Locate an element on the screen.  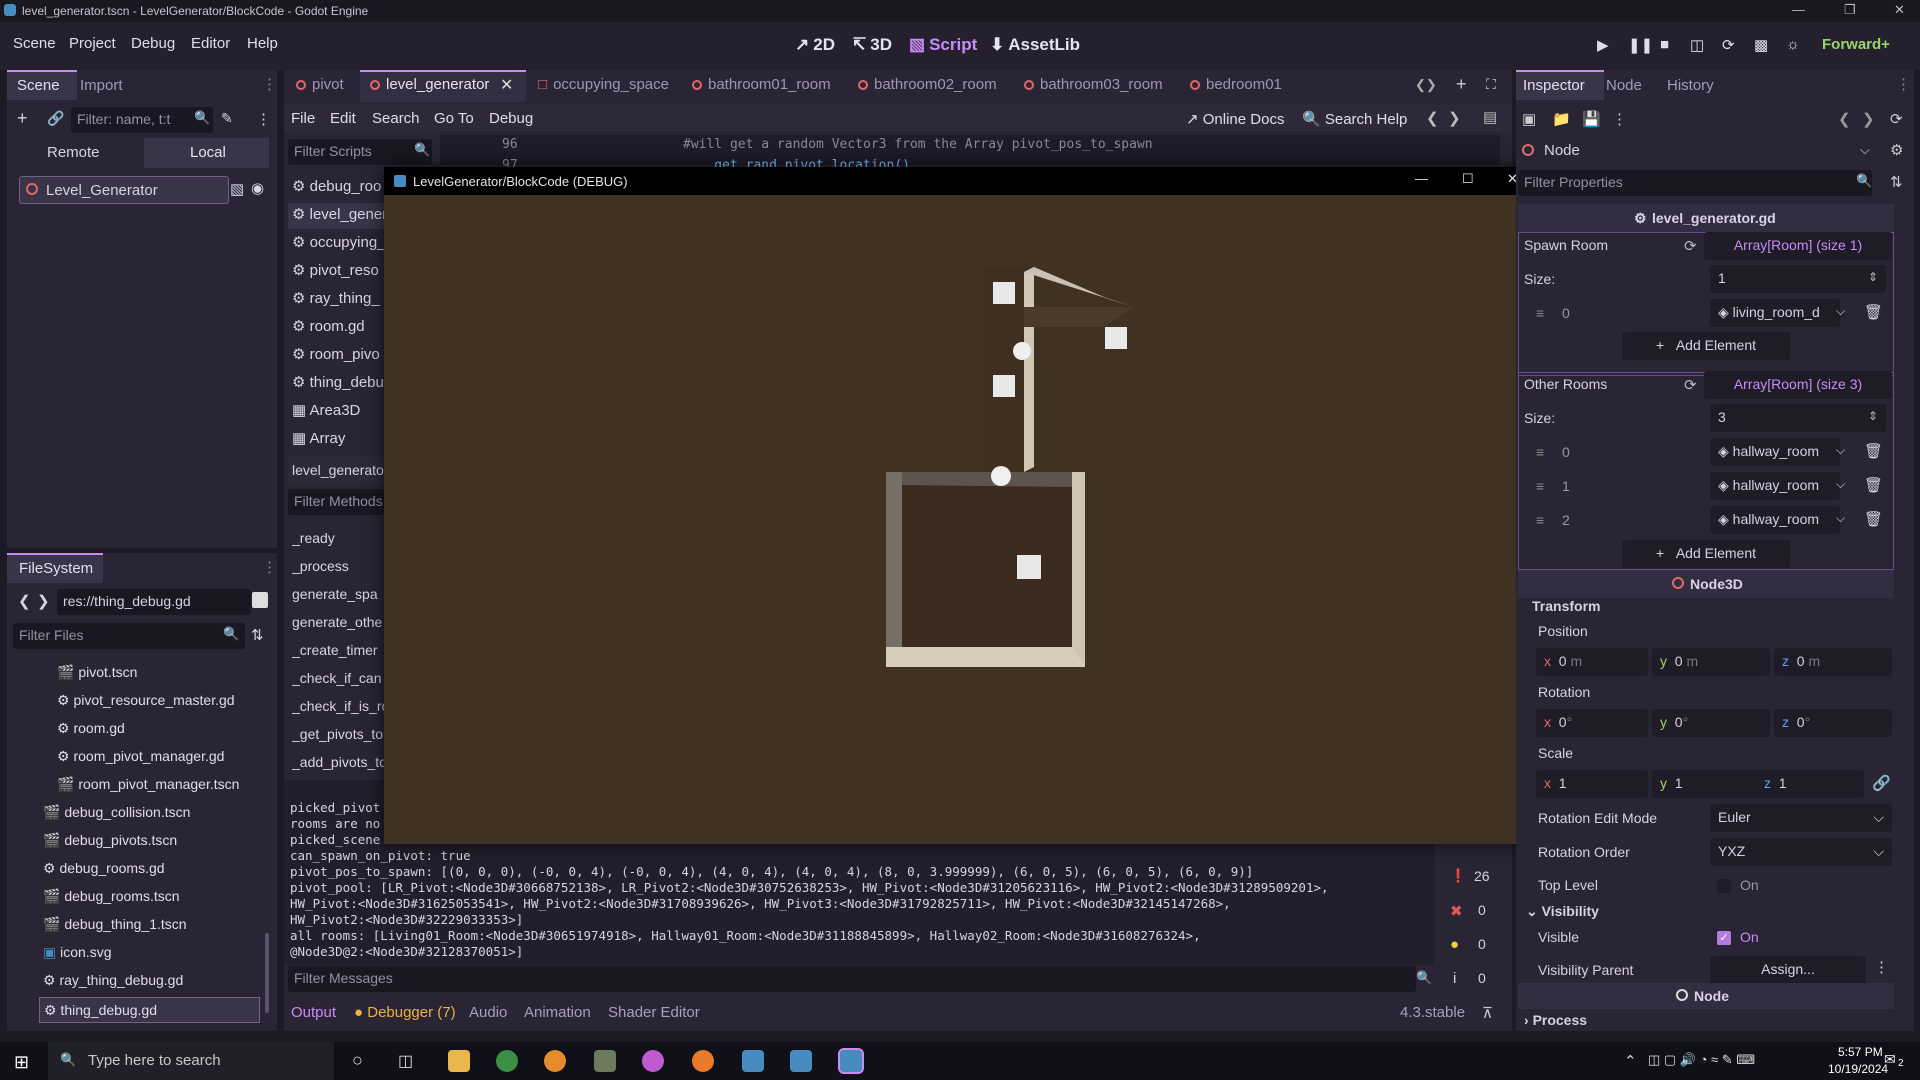
clock-time: 5:57 PM is located at coordinates (1860, 1052).